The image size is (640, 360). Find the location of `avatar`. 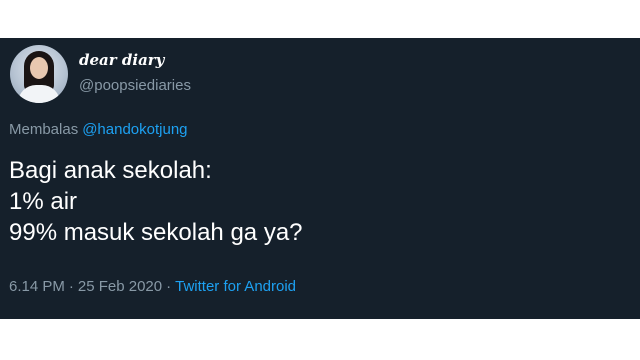

avatar is located at coordinates (39, 74).